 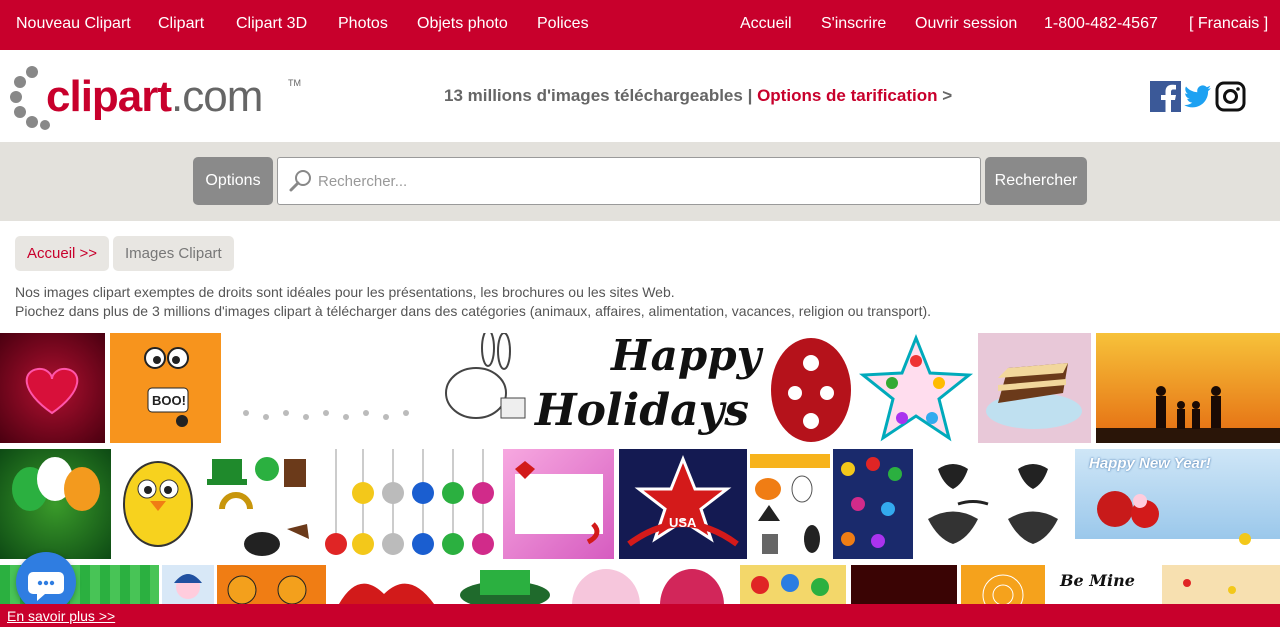 I want to click on candy-rain-thumbnail, so click(x=873, y=504).